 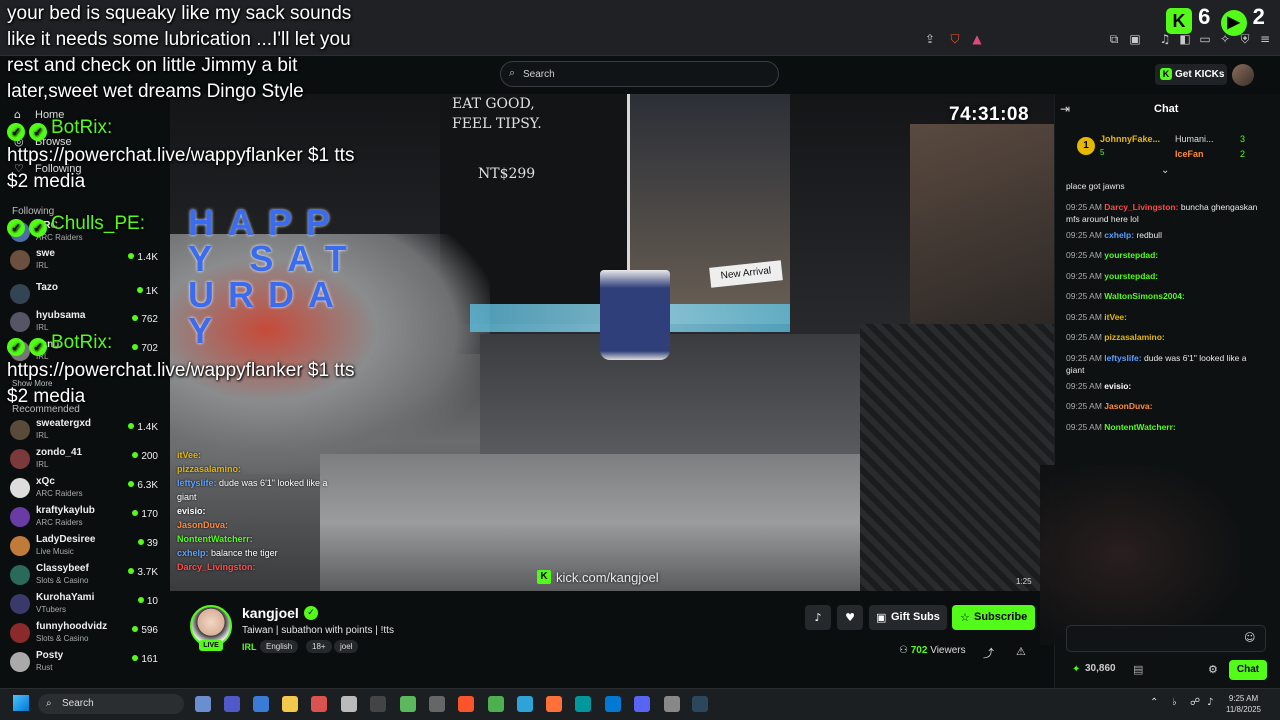 I want to click on chat-username: JasonDuva:, so click(x=1128, y=406).